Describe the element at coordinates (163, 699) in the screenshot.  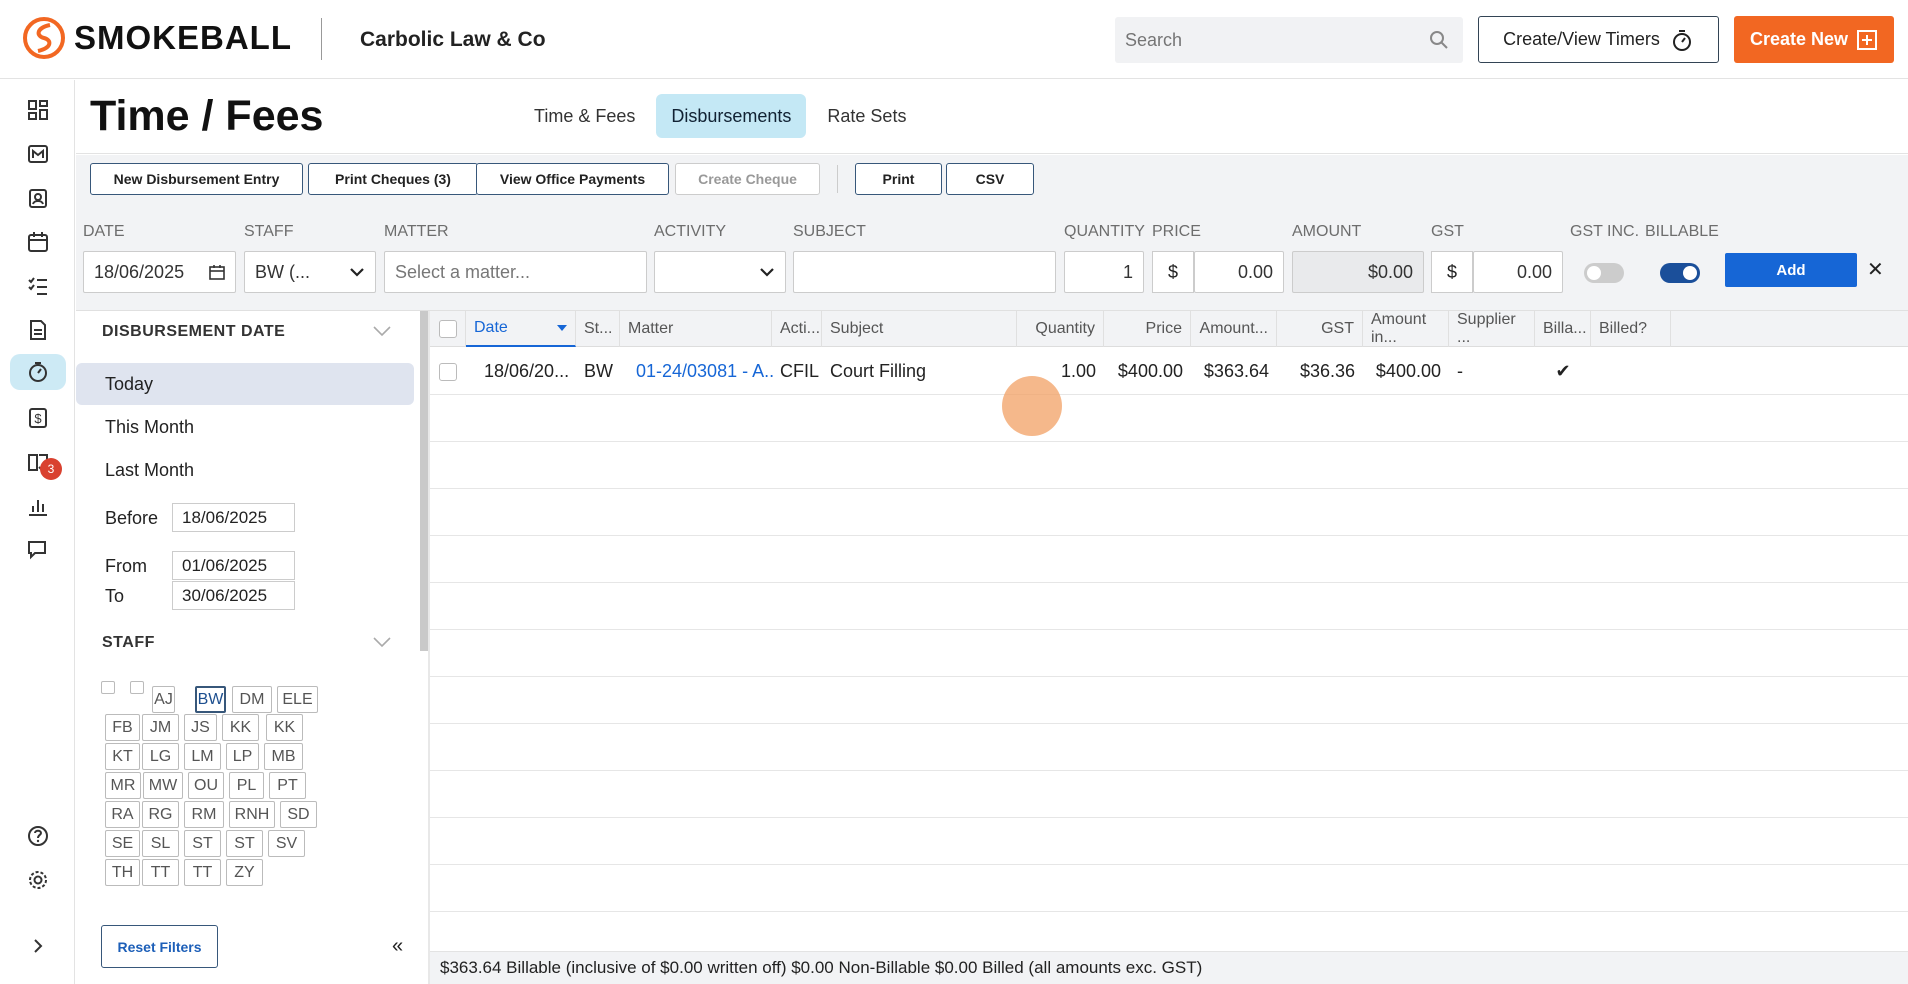
I see `staff-chip: AJ` at that location.